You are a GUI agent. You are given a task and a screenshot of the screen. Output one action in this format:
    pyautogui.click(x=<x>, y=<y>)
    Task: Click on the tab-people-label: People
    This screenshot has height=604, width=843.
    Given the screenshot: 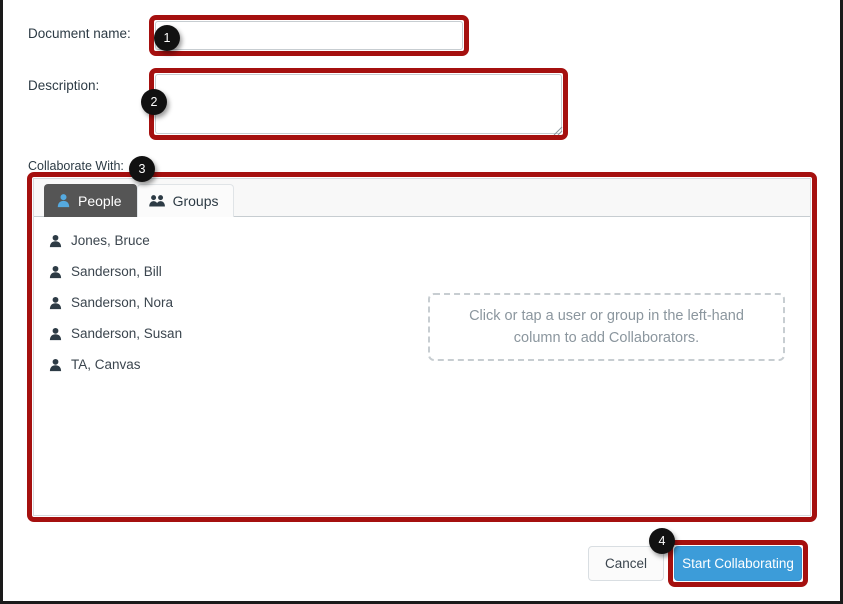 What is the action you would take?
    pyautogui.click(x=100, y=201)
    